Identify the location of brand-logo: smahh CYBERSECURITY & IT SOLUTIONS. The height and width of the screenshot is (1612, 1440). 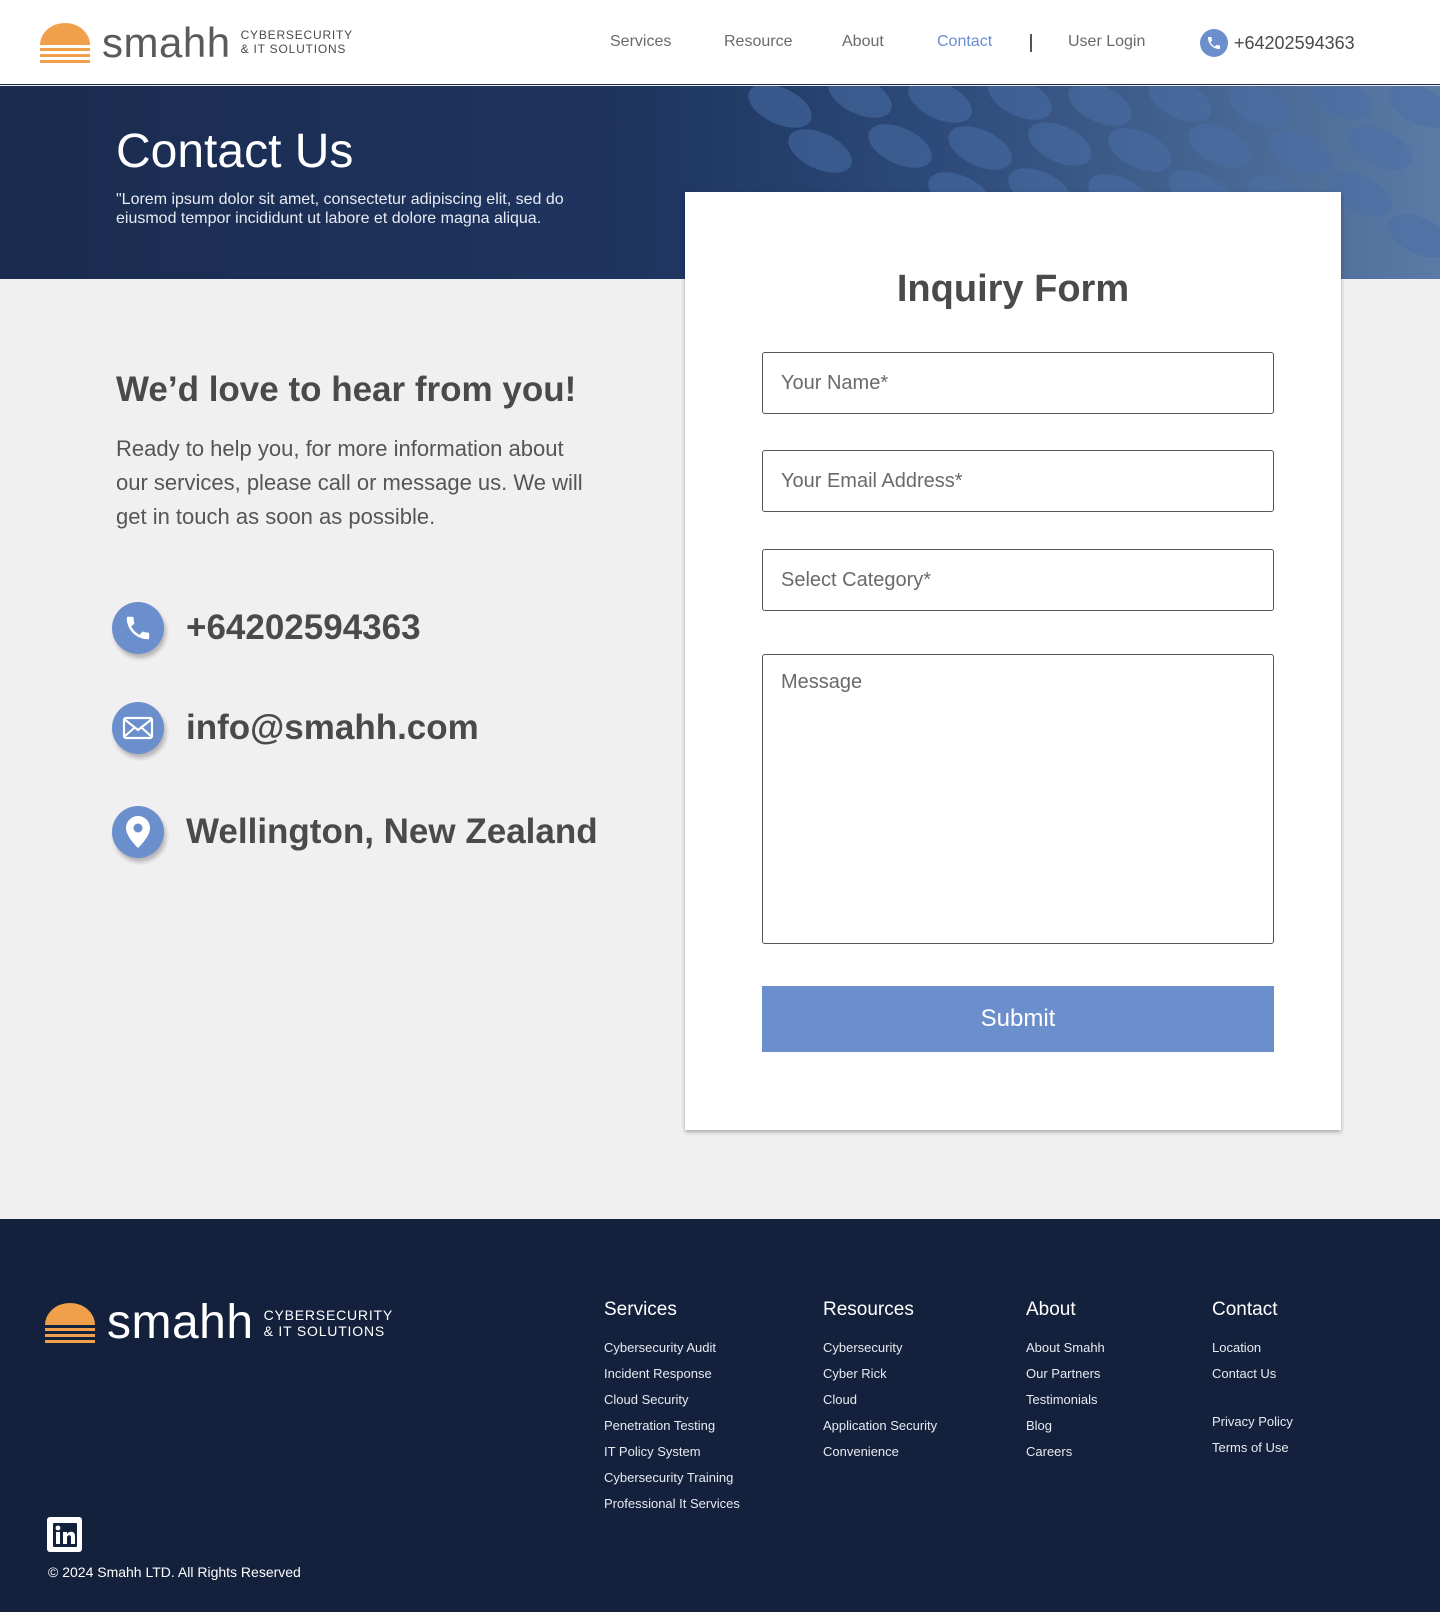
(196, 43).